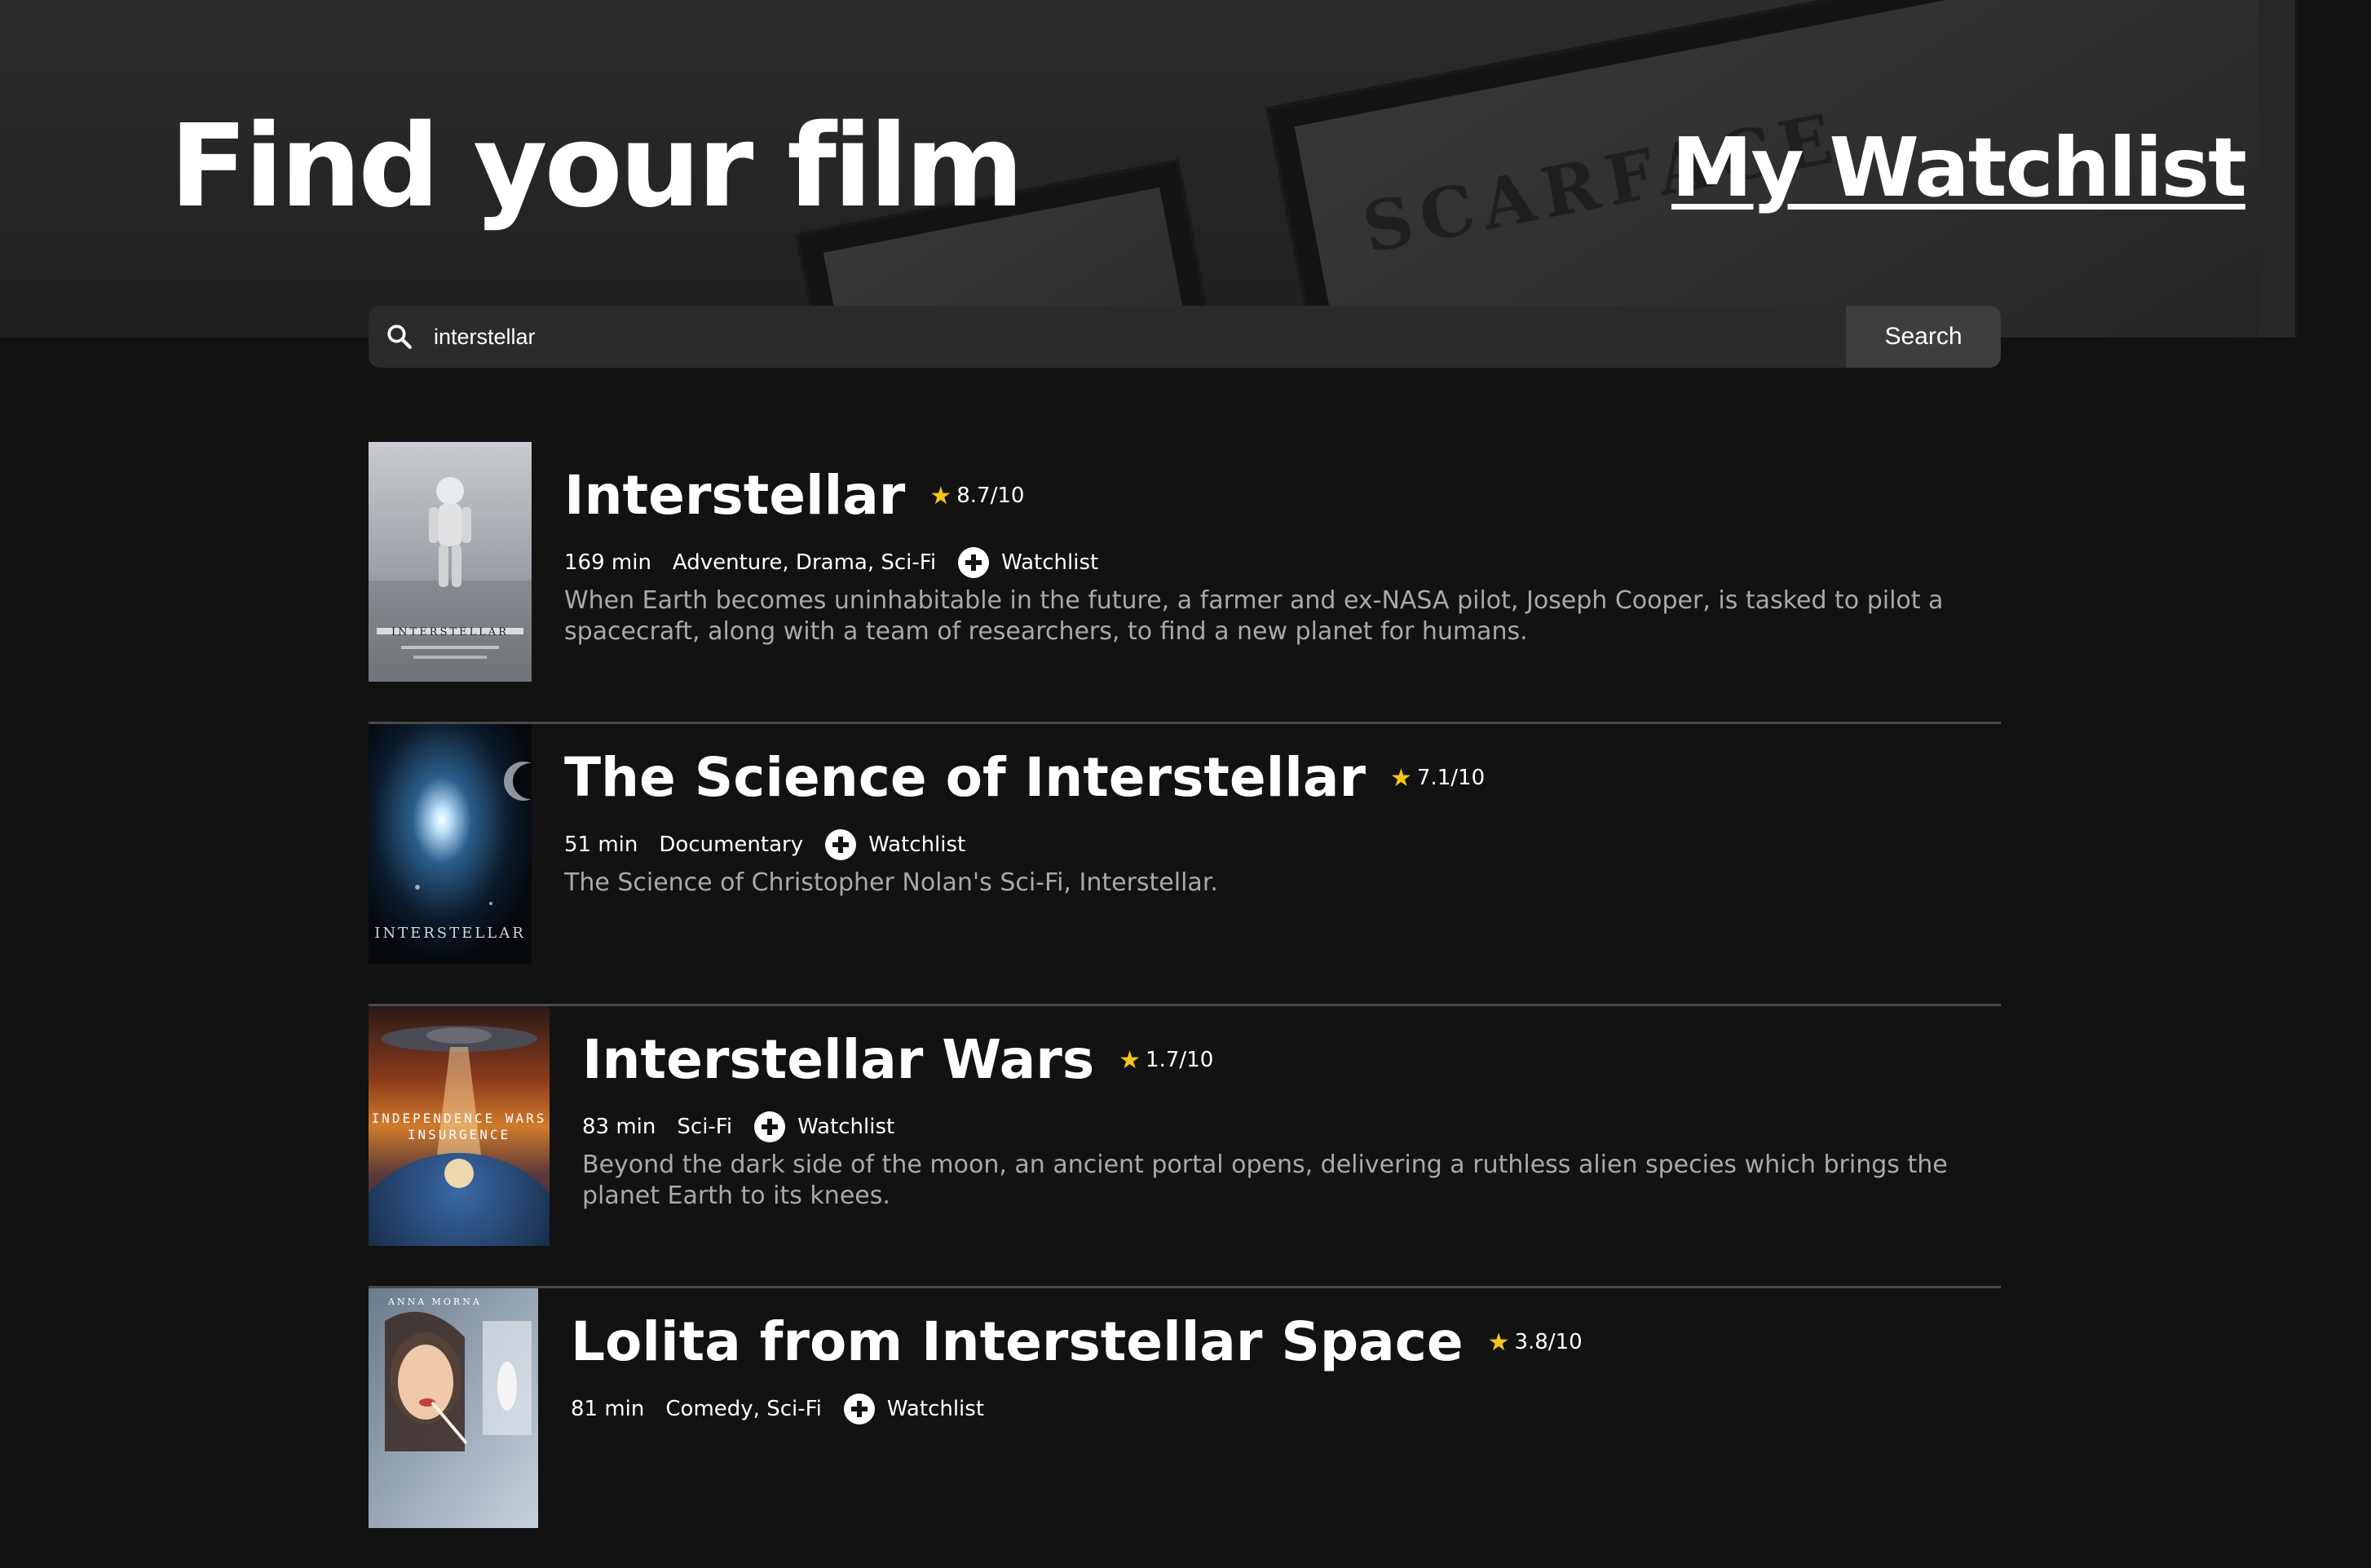 The image size is (2371, 1568). Describe the element at coordinates (608, 1409) in the screenshot. I see `runtime: 81 min` at that location.